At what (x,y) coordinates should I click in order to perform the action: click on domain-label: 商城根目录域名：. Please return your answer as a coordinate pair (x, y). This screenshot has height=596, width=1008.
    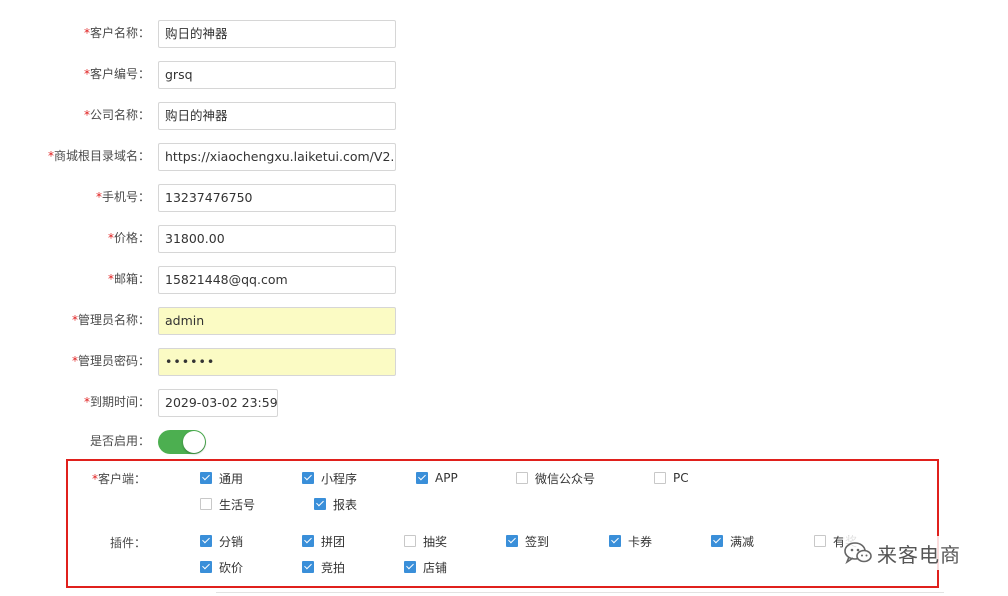
    Looking at the image, I should click on (101, 156).